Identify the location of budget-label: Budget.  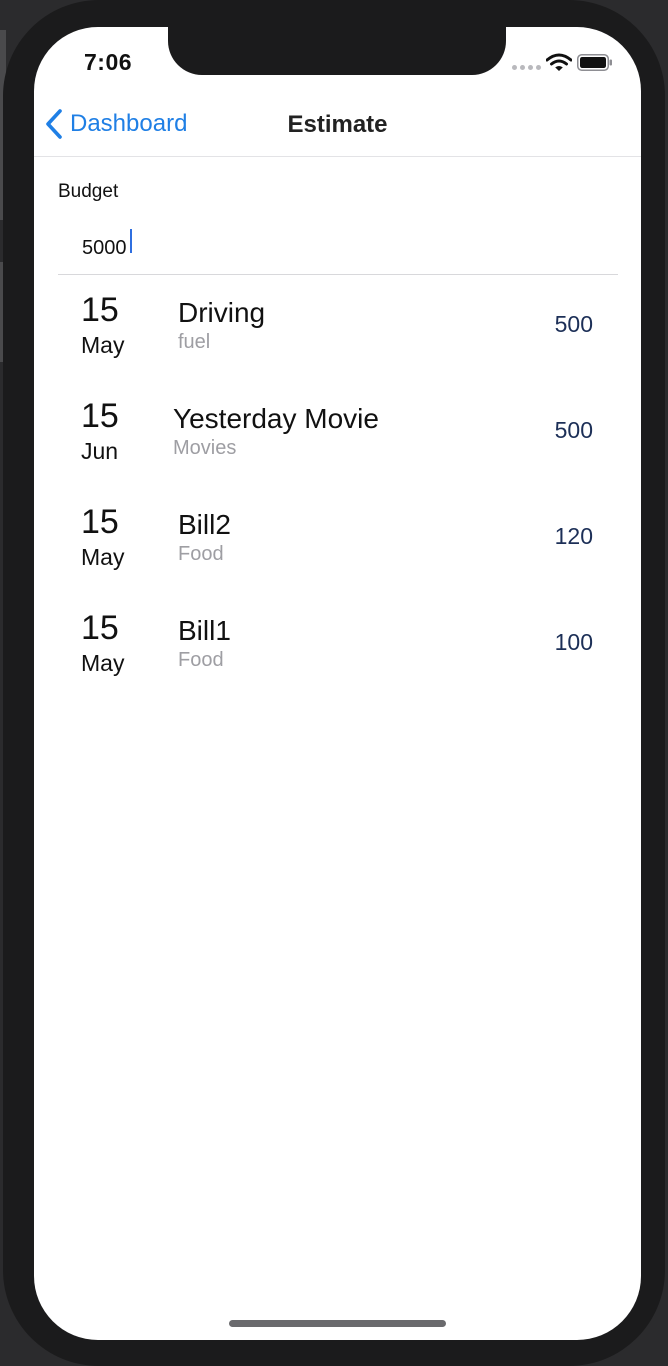
(88, 191).